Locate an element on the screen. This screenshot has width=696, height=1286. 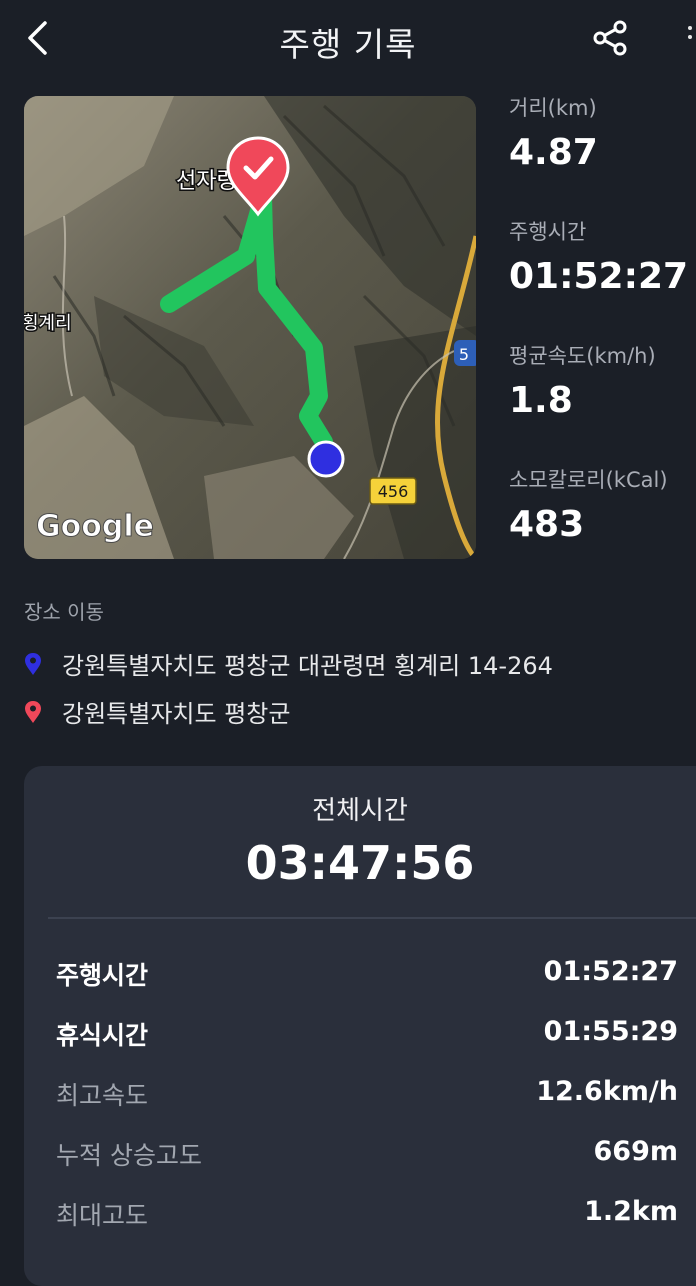
stat-value: 1.8 is located at coordinates (541, 400).